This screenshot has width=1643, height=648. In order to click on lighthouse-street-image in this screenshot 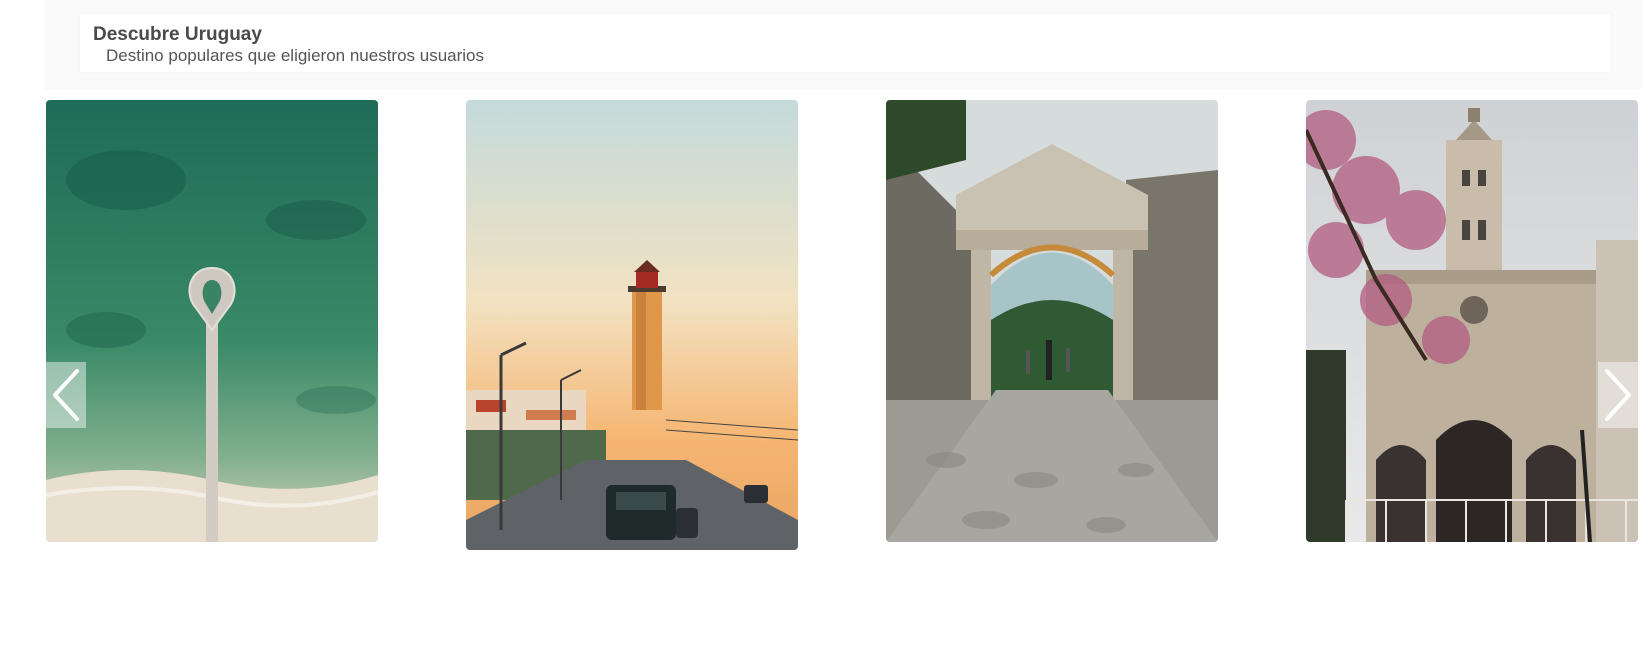, I will do `click(632, 325)`.